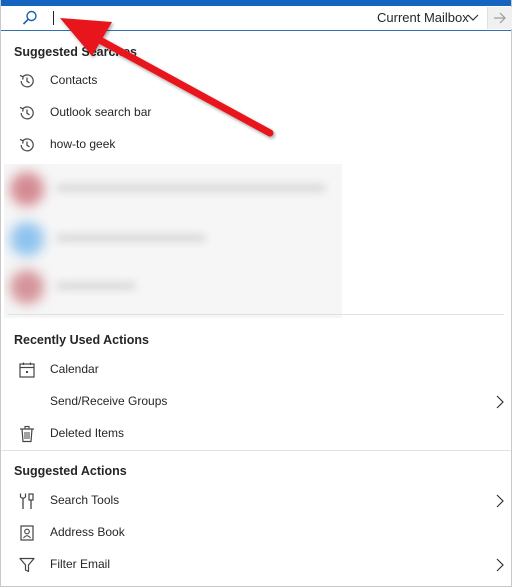  What do you see at coordinates (256, 500) in the screenshot?
I see `action-item-search-tools: Search Tools` at bounding box center [256, 500].